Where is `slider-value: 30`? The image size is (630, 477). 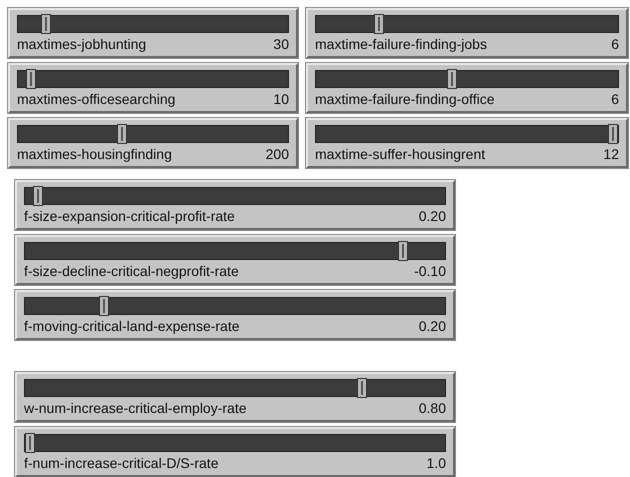
slider-value: 30 is located at coordinates (281, 44).